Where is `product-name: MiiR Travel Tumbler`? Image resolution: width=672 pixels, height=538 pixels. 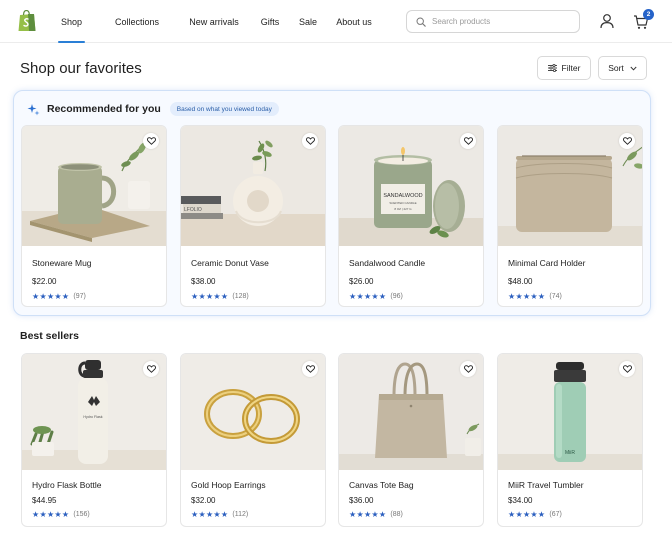
product-name: MiiR Travel Tumbler is located at coordinates (546, 485).